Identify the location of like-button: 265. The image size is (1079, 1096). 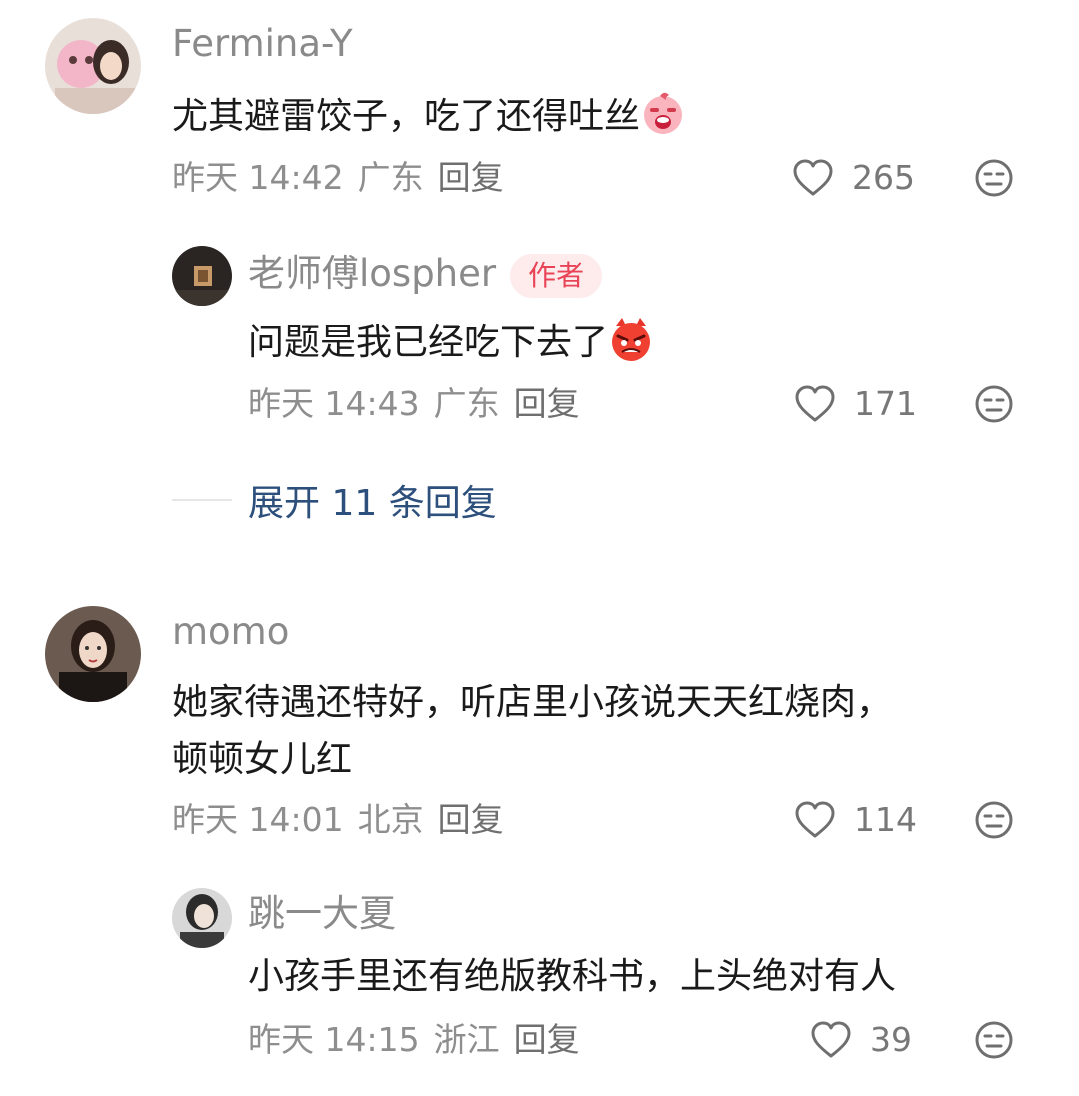
(853, 178).